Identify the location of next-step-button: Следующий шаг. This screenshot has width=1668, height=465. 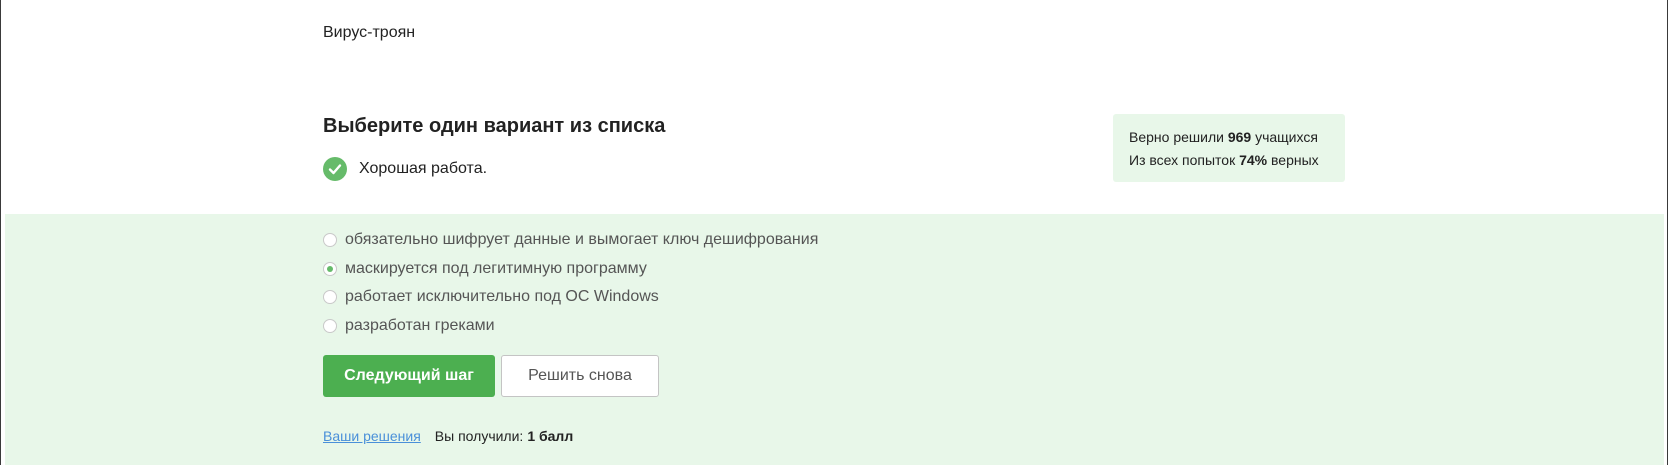
(409, 376).